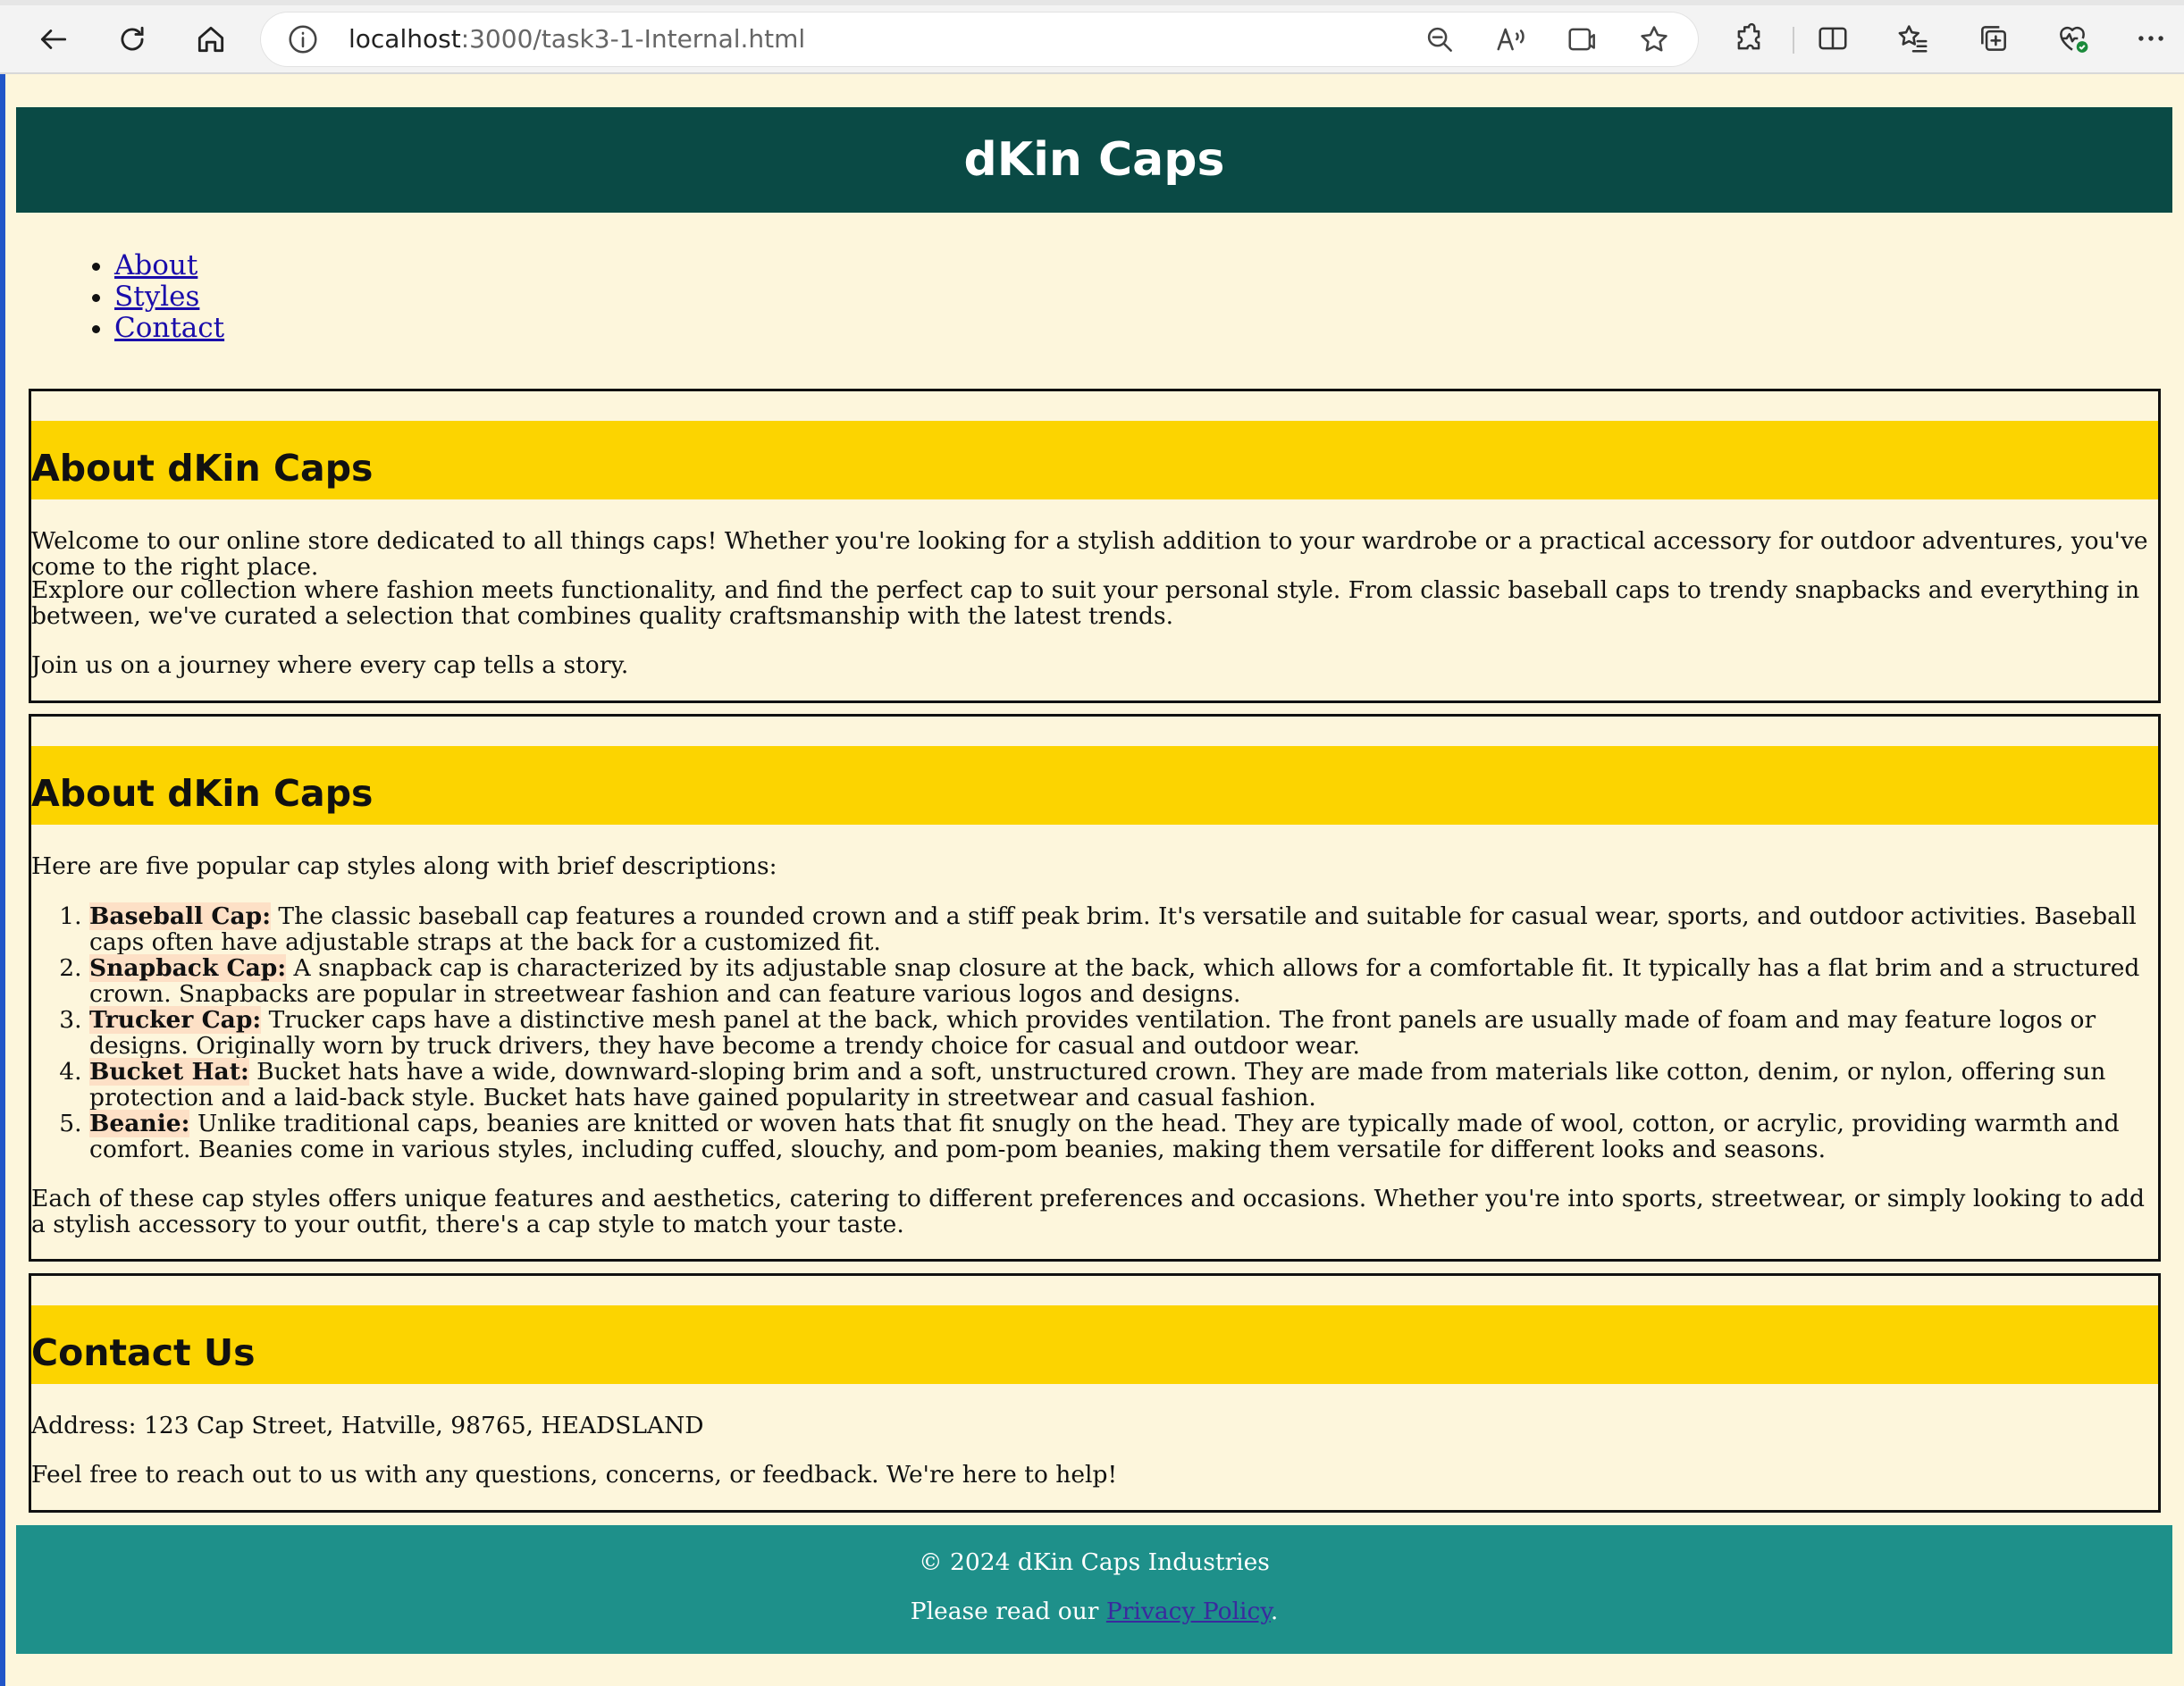  What do you see at coordinates (1793, 40) in the screenshot?
I see `toolbar-separator` at bounding box center [1793, 40].